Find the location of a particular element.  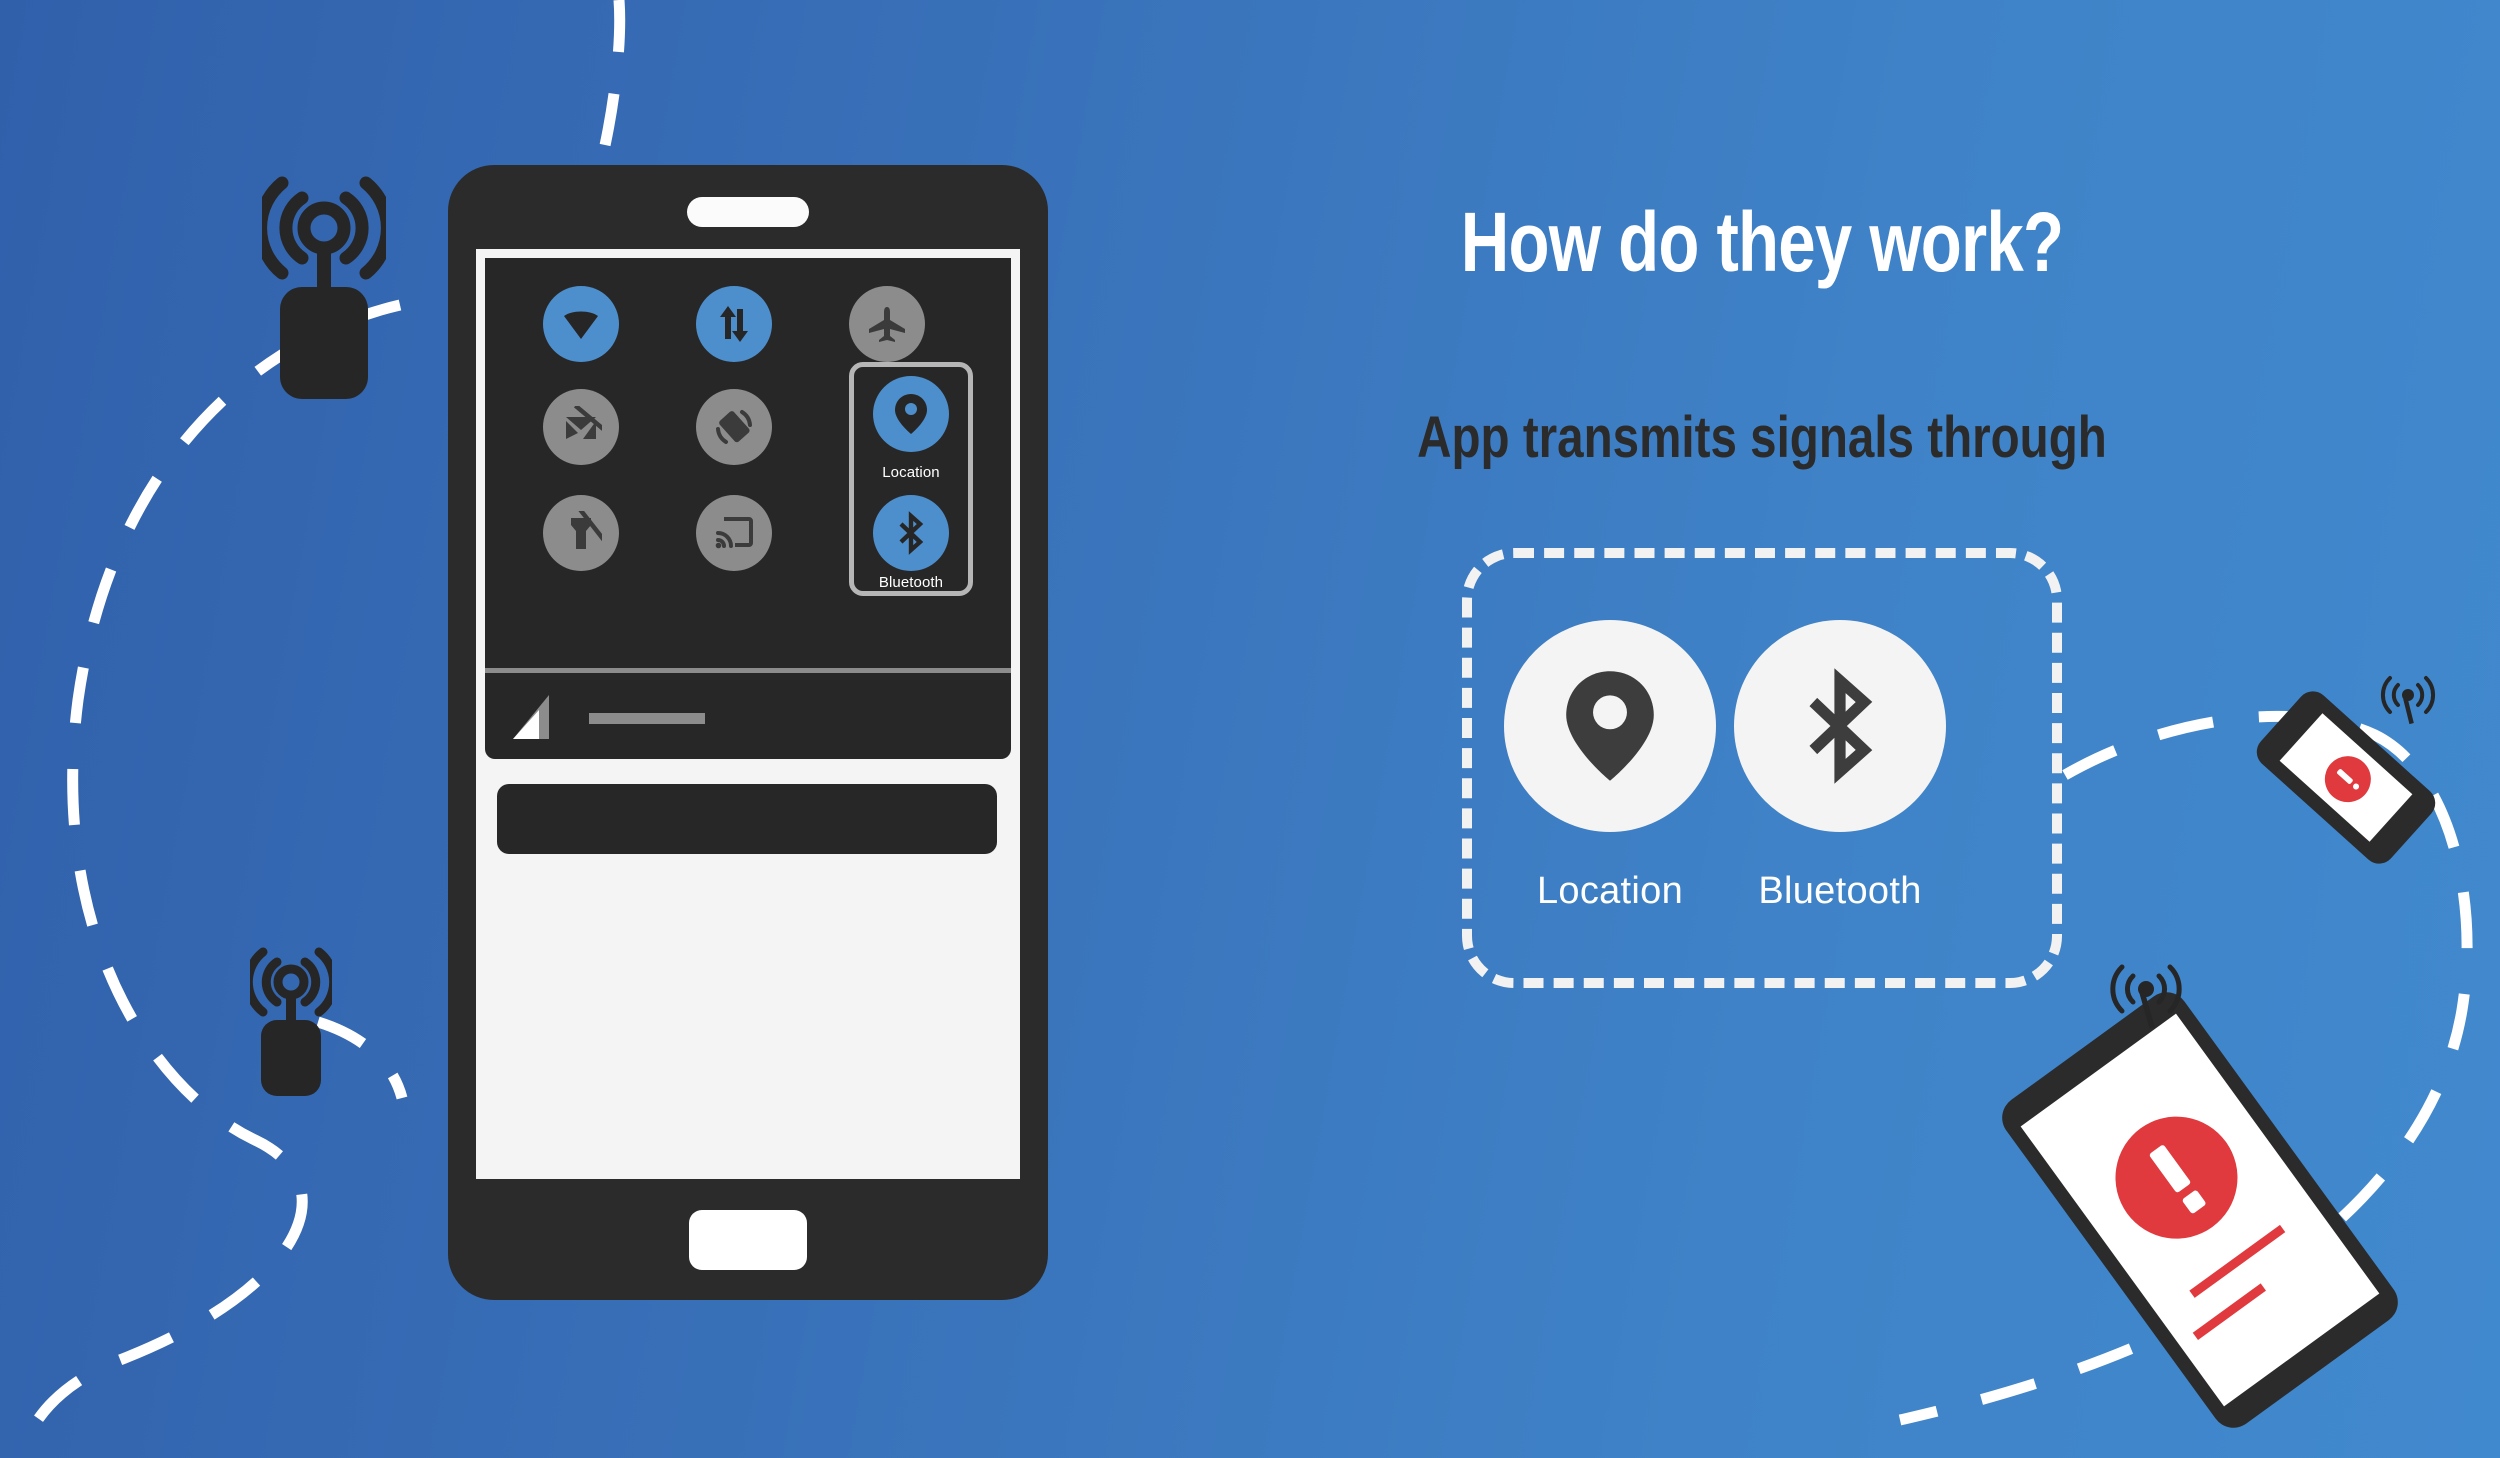

signal-circle-bluetooth is located at coordinates (1840, 726).